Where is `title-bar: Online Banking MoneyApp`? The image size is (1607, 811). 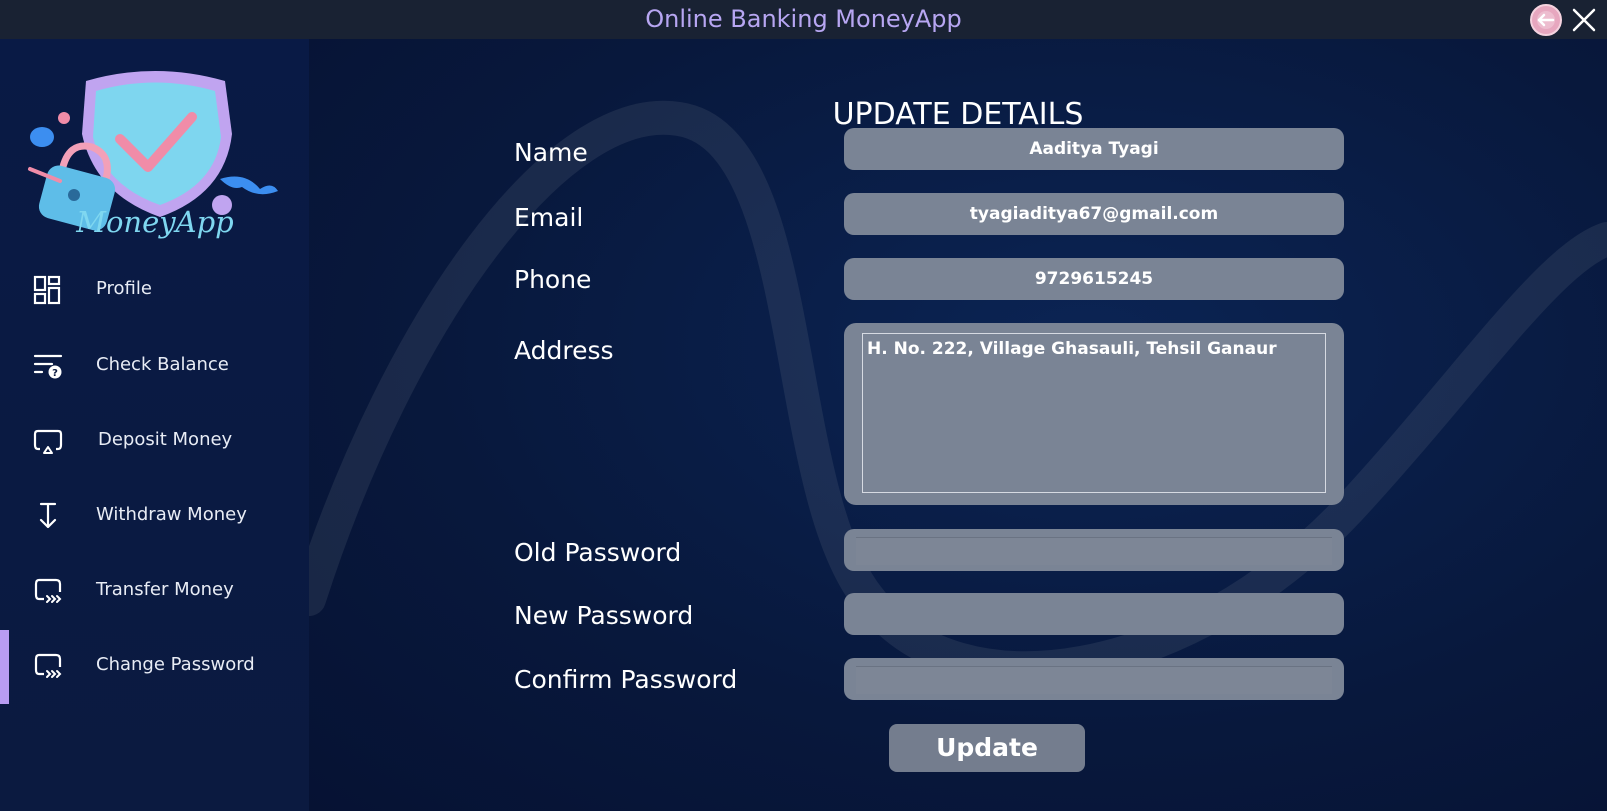
title-bar: Online Banking MoneyApp is located at coordinates (803, 19).